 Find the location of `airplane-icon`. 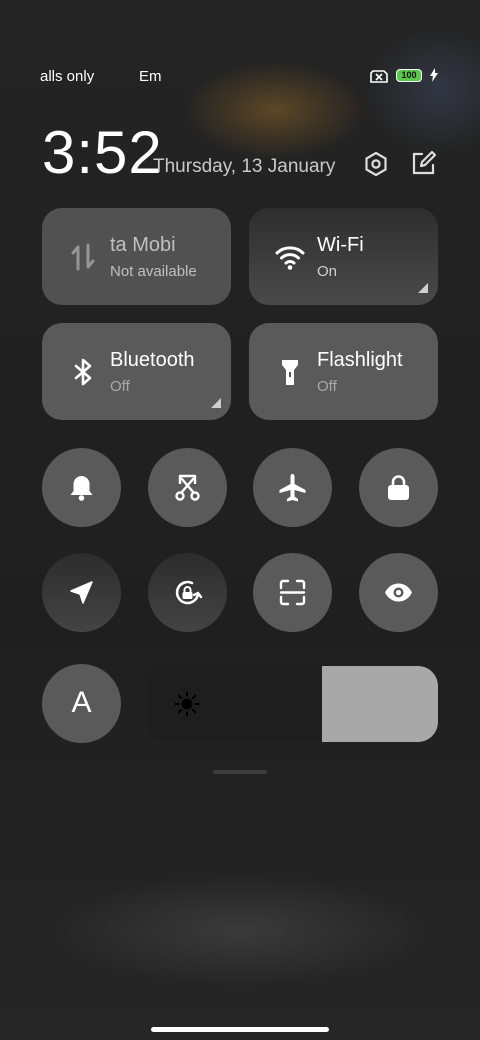

airplane-icon is located at coordinates (292, 488).